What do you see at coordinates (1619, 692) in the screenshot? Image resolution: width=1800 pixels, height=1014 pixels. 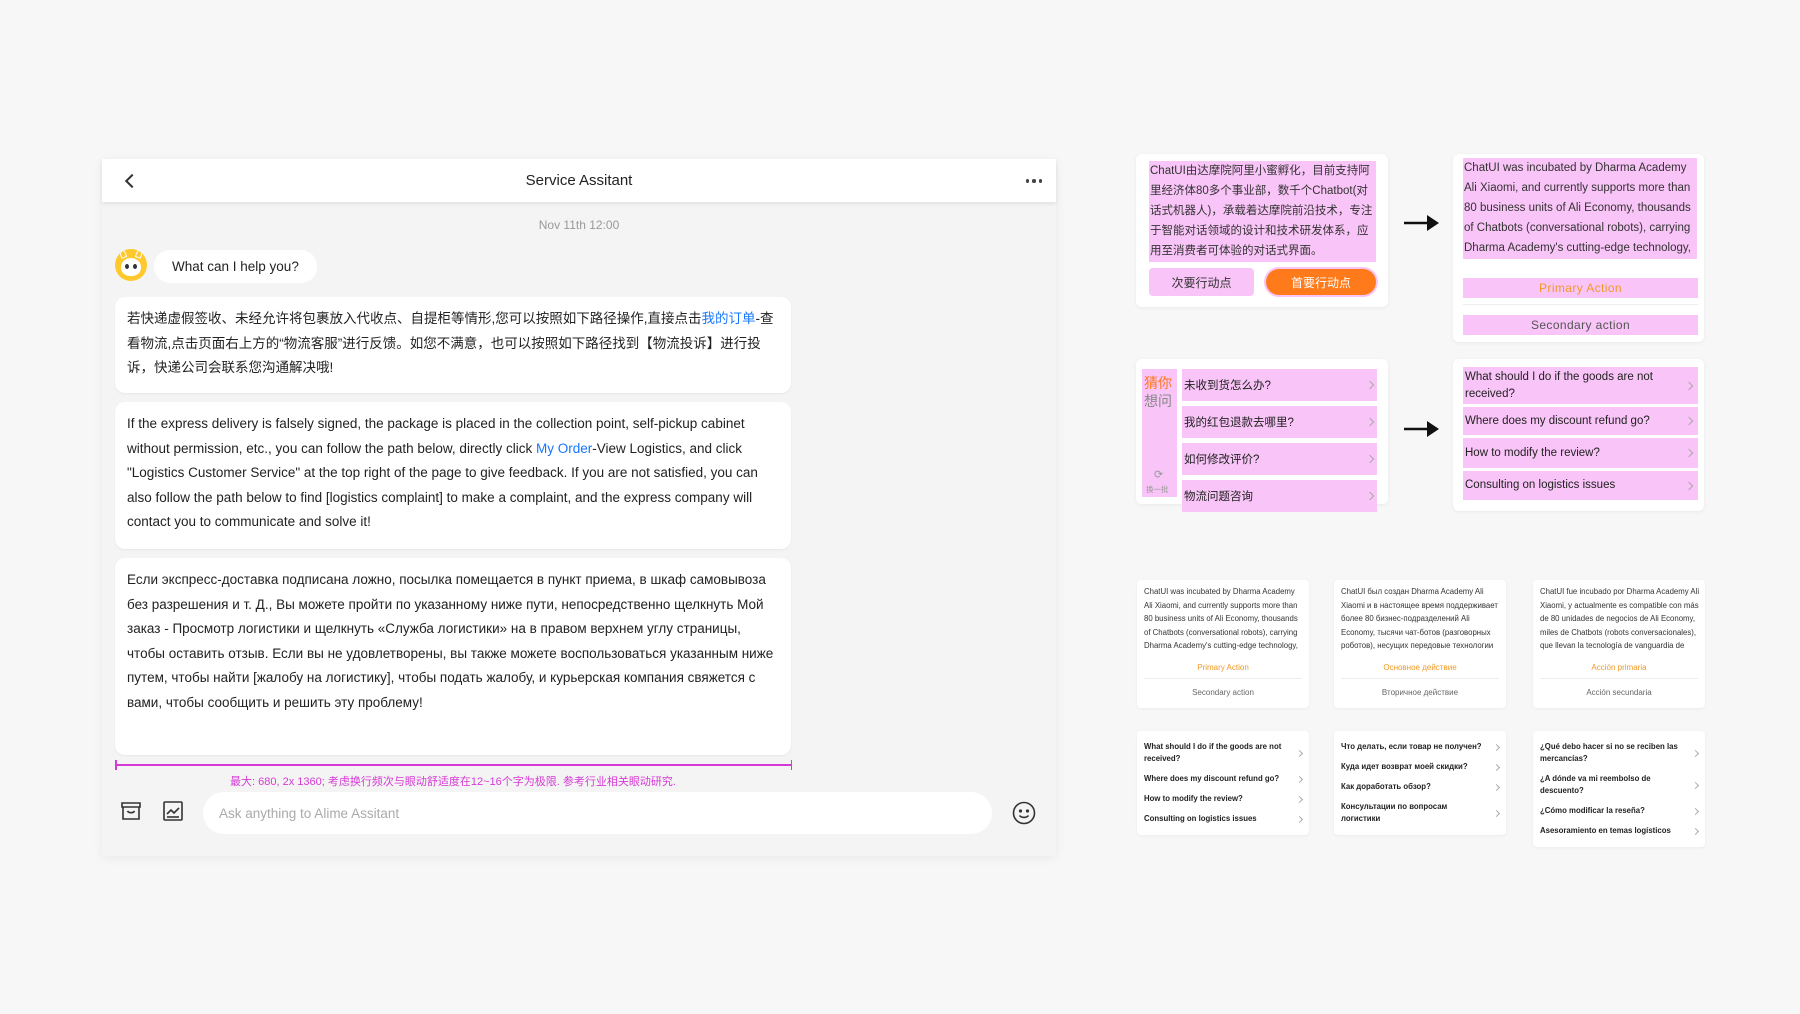 I see `secondary-action-button: Acción secundaria` at bounding box center [1619, 692].